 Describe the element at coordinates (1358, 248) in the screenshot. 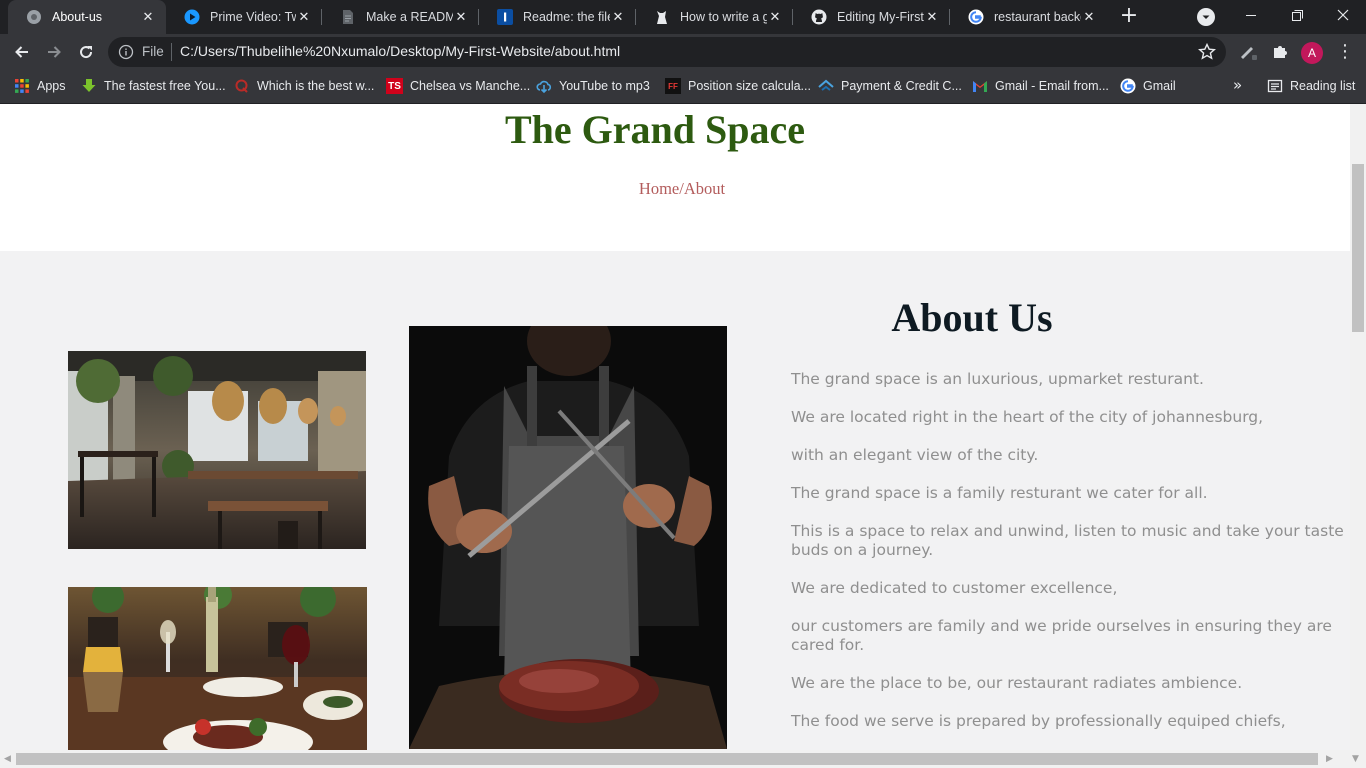

I see `vertical-scroll-thumb` at that location.